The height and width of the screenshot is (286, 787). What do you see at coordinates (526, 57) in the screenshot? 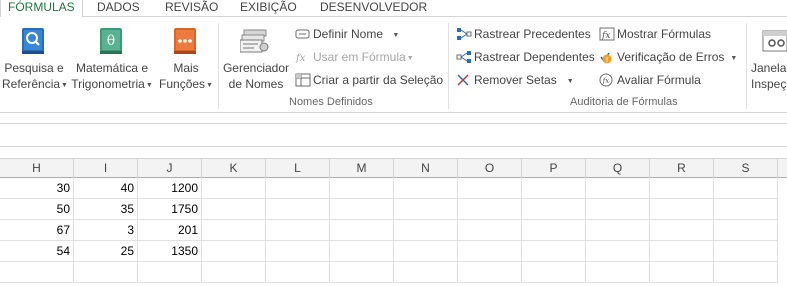
I see `trace-dependents-button: Rastrear Dependentes` at bounding box center [526, 57].